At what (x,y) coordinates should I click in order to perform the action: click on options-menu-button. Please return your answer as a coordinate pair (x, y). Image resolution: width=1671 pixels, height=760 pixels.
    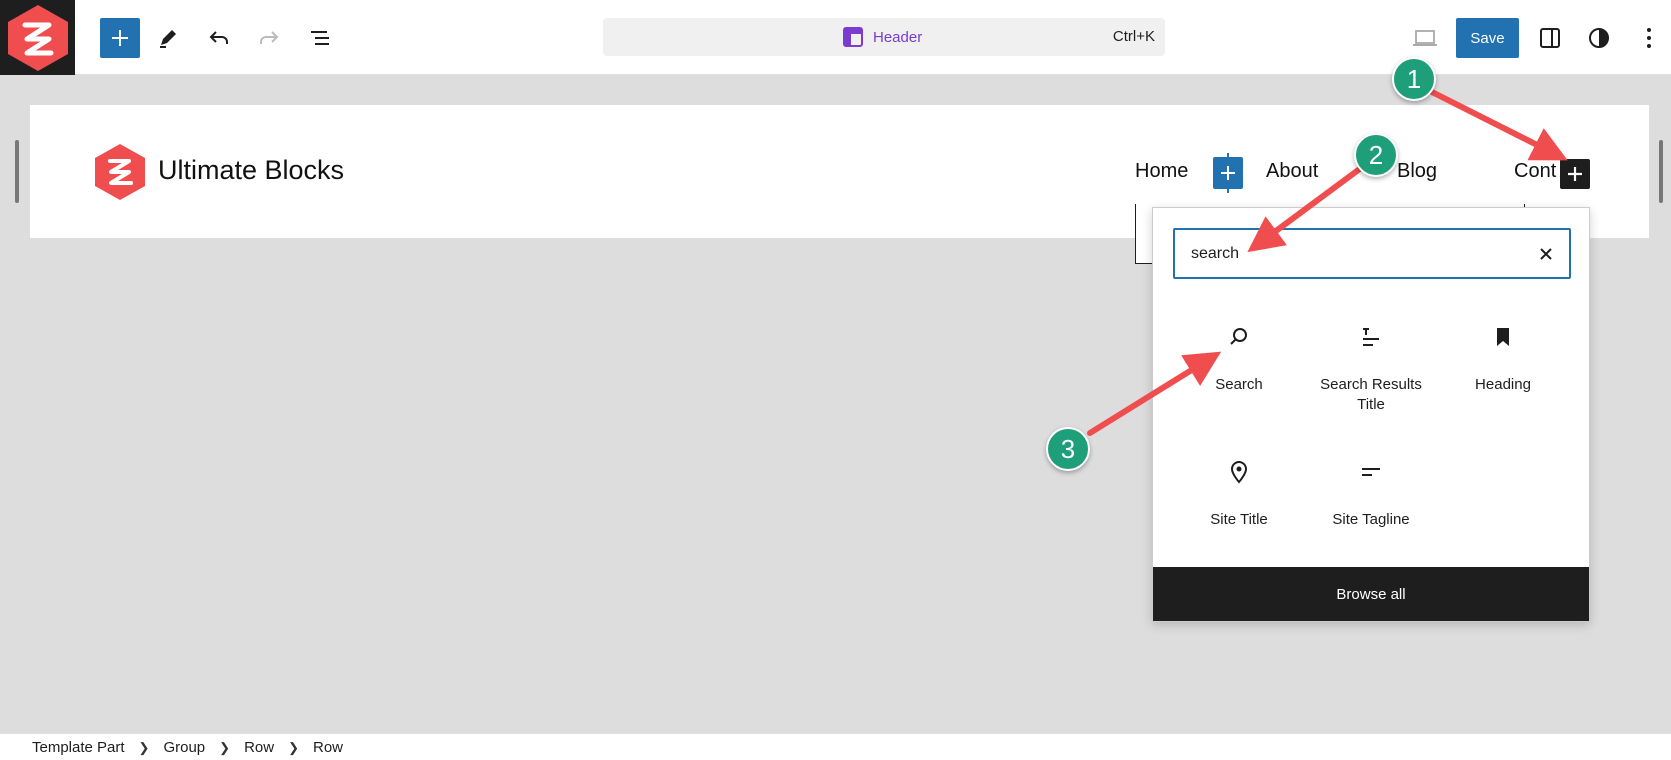
    Looking at the image, I should click on (1649, 38).